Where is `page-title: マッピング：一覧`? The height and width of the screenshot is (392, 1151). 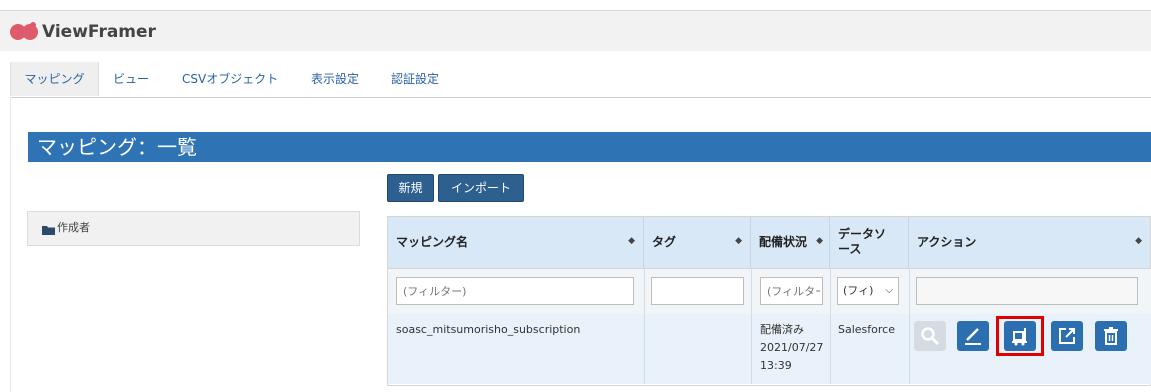
page-title: マッピング：一覧 is located at coordinates (117, 147).